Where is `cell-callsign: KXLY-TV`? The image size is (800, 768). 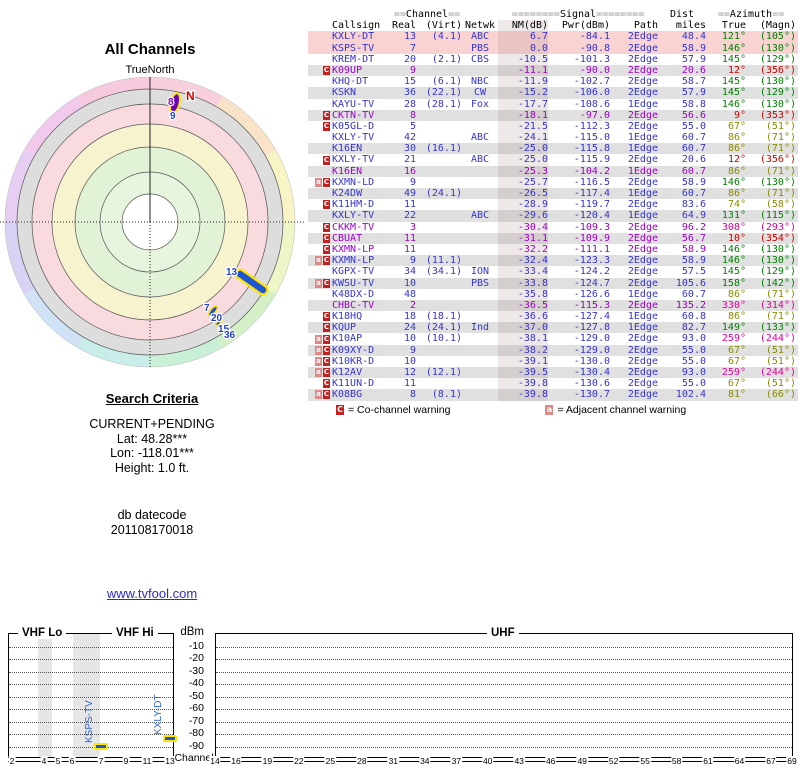 cell-callsign: KXLY-TV is located at coordinates (353, 160).